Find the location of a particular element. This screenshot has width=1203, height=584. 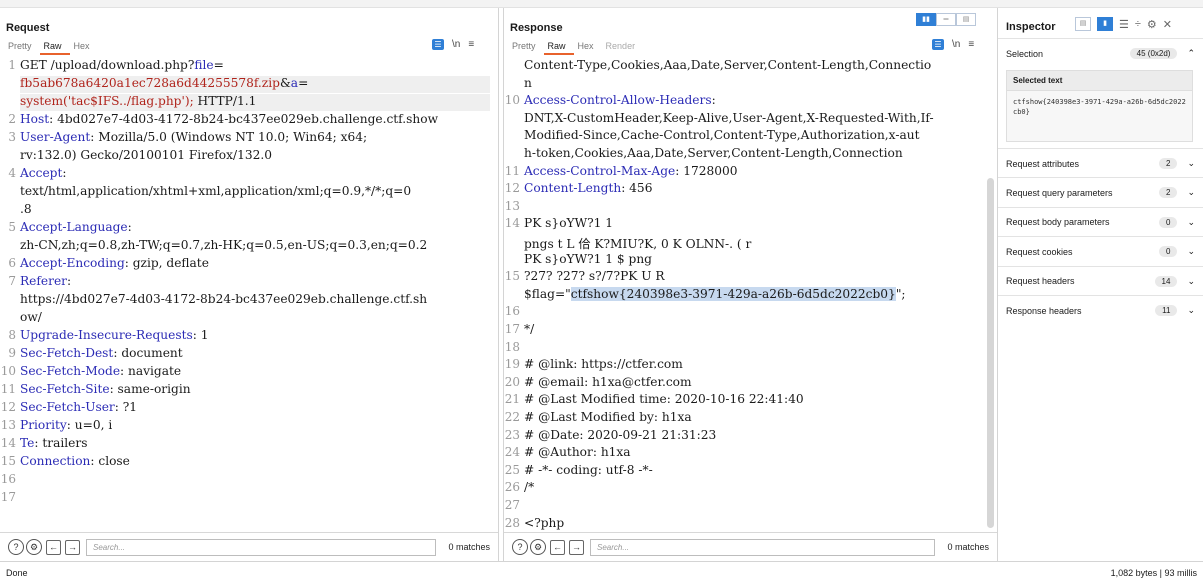

inspector-layout-active-icon: ▮ is located at coordinates (1105, 24).